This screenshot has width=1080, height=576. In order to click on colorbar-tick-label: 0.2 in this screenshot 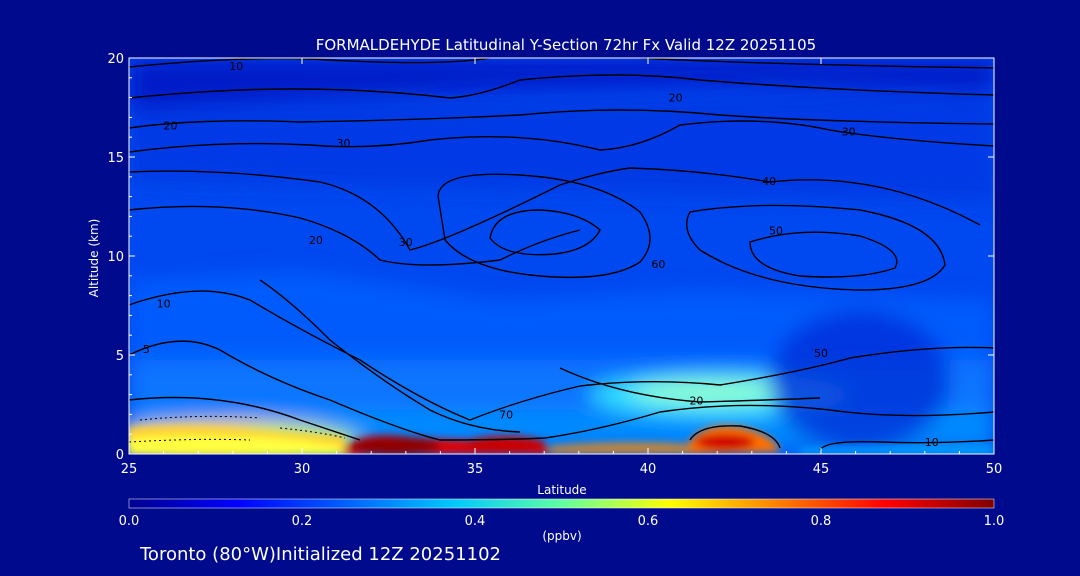, I will do `click(302, 521)`.